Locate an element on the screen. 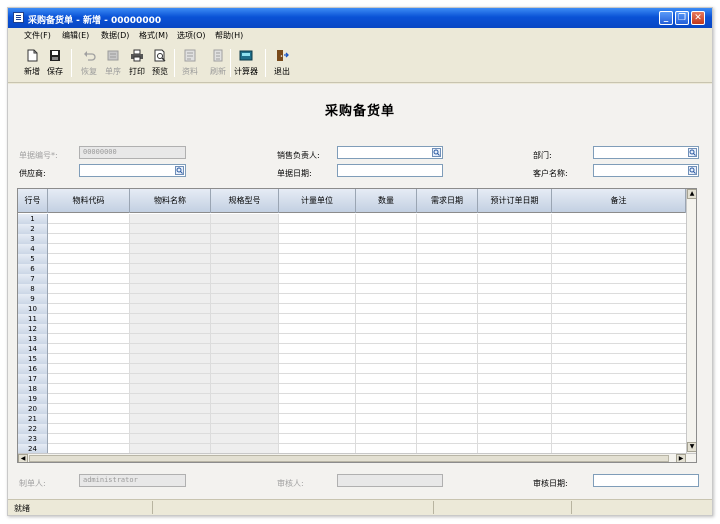 This screenshot has height=524, width=720. table-row: 1 is located at coordinates (352, 219).